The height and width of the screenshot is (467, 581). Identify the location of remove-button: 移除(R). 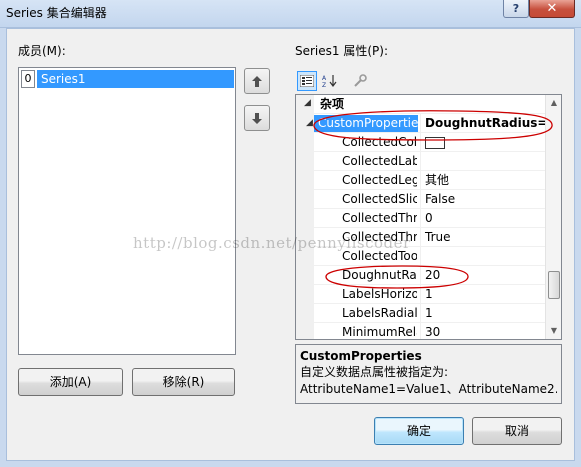
(183, 382).